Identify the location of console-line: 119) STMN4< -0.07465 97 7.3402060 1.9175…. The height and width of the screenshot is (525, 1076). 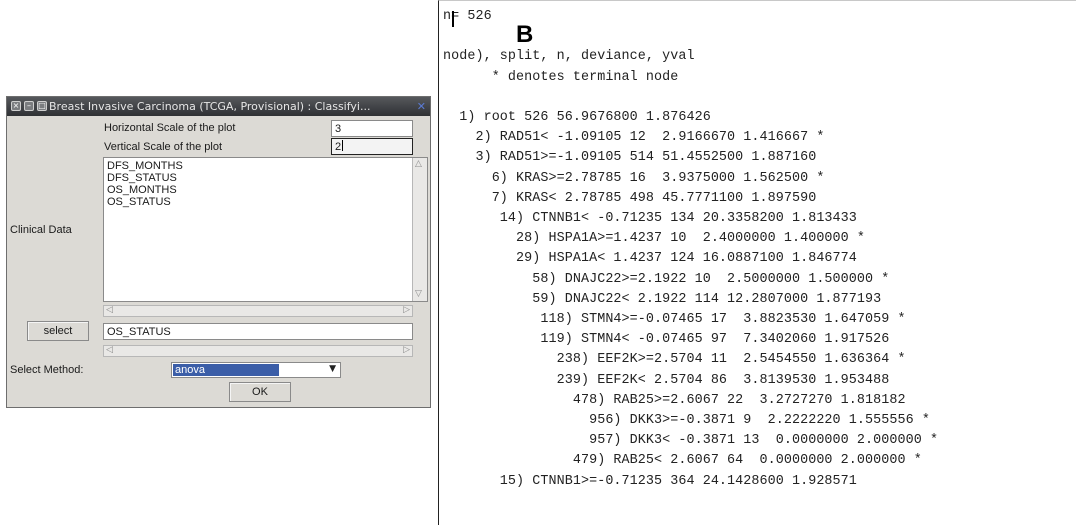
(666, 340).